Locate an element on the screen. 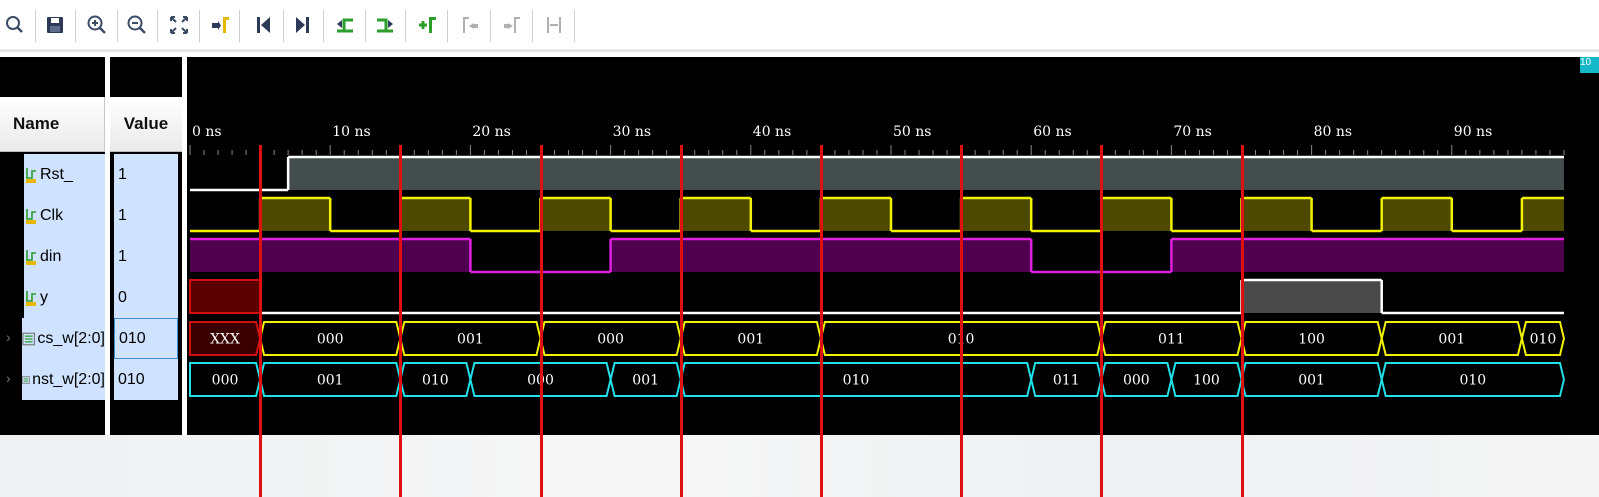  search-icon is located at coordinates (14, 24).